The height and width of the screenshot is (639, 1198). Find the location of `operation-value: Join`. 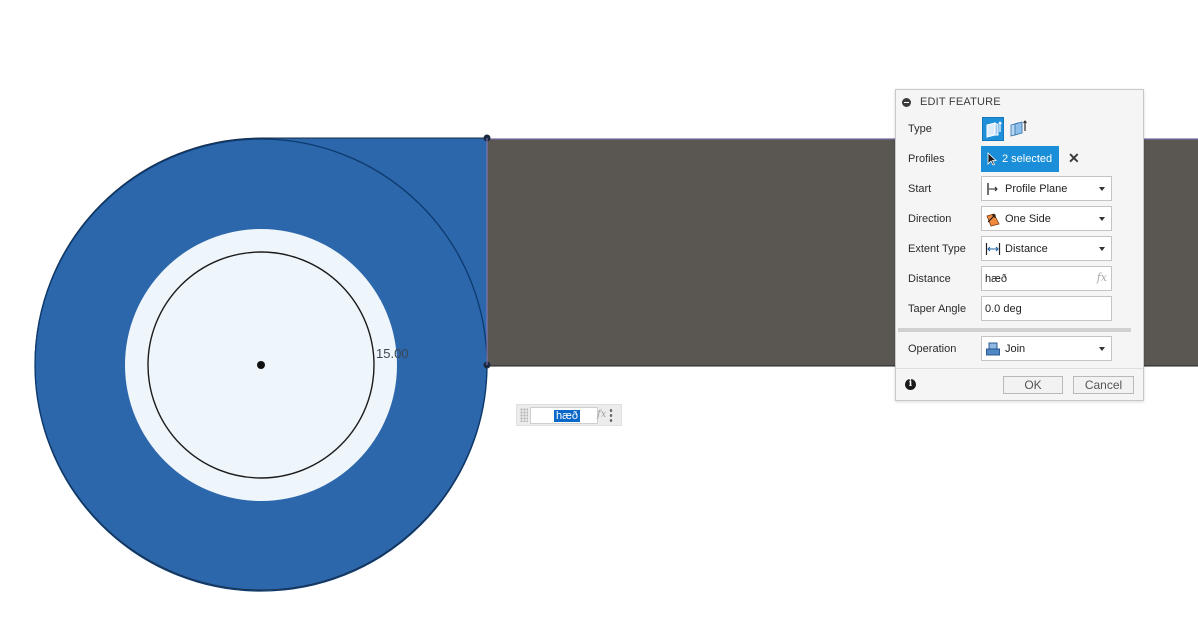

operation-value: Join is located at coordinates (1015, 349).